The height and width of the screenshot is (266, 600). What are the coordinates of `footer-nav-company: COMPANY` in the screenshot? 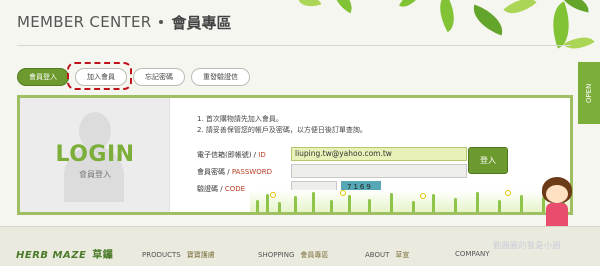 It's located at (472, 254).